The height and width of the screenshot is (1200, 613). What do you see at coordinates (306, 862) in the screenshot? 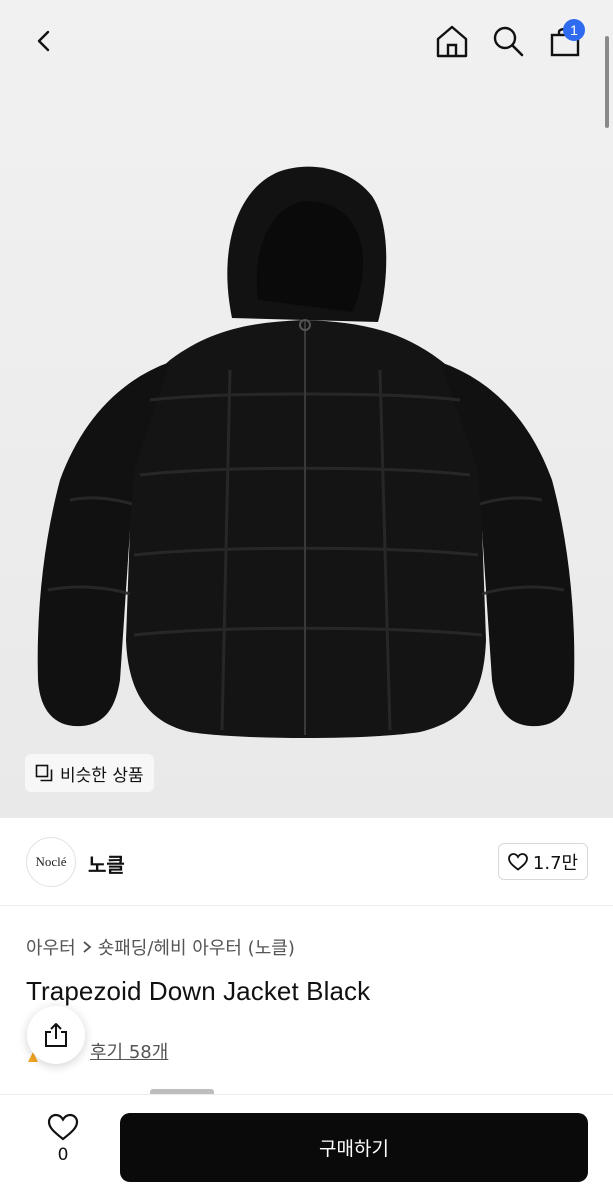
I see `brand-row: Noclé 노클 1.7만` at bounding box center [306, 862].